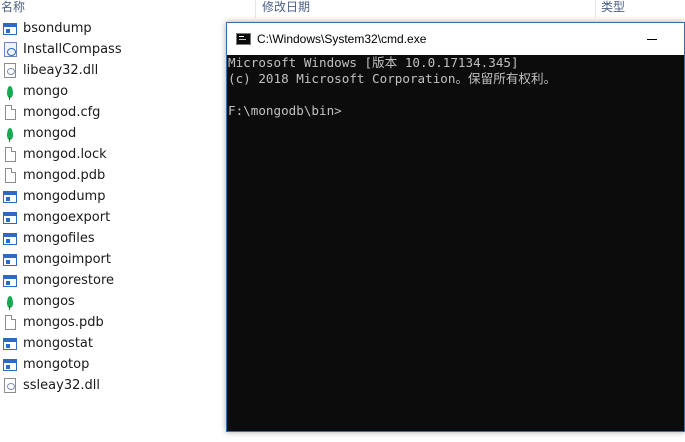 Image resolution: width=685 pixels, height=442 pixels. Describe the element at coordinates (112, 28) in the screenshot. I see `file-row: bsondump` at that location.